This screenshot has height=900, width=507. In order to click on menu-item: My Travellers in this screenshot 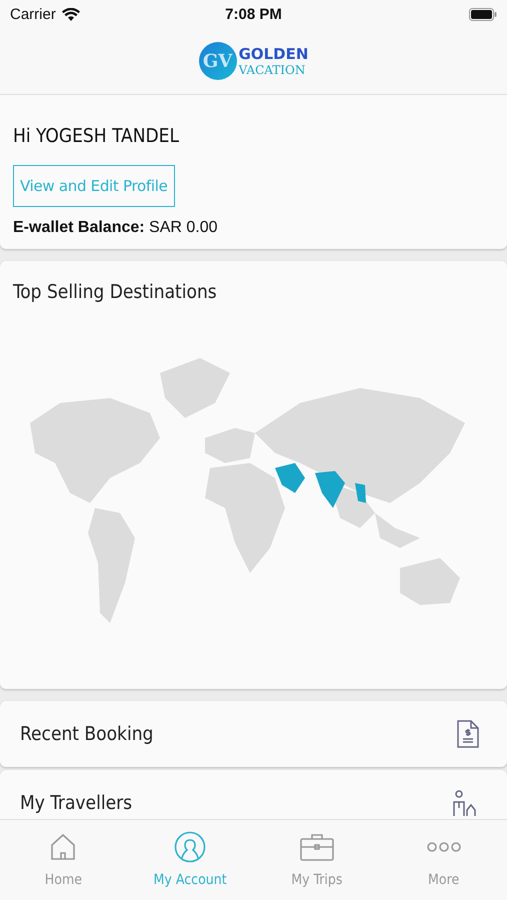, I will do `click(76, 803)`.